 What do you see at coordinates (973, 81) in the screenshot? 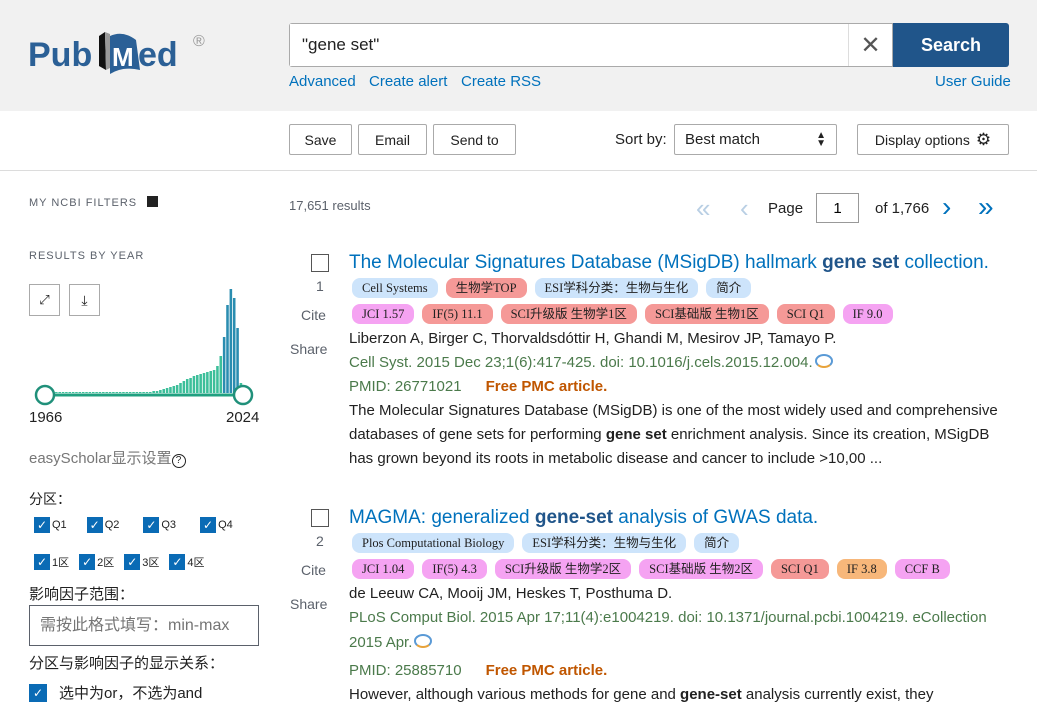
I see `user-guide-link: User Guide` at bounding box center [973, 81].